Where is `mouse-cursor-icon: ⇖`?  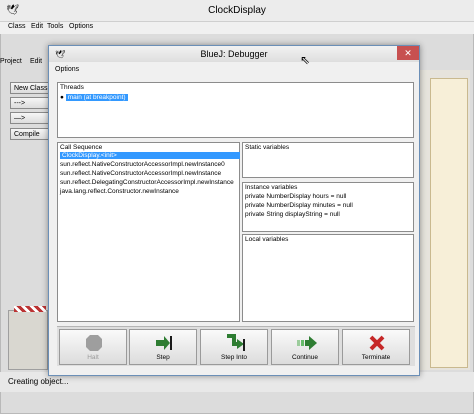 mouse-cursor-icon: ⇖ is located at coordinates (305, 60).